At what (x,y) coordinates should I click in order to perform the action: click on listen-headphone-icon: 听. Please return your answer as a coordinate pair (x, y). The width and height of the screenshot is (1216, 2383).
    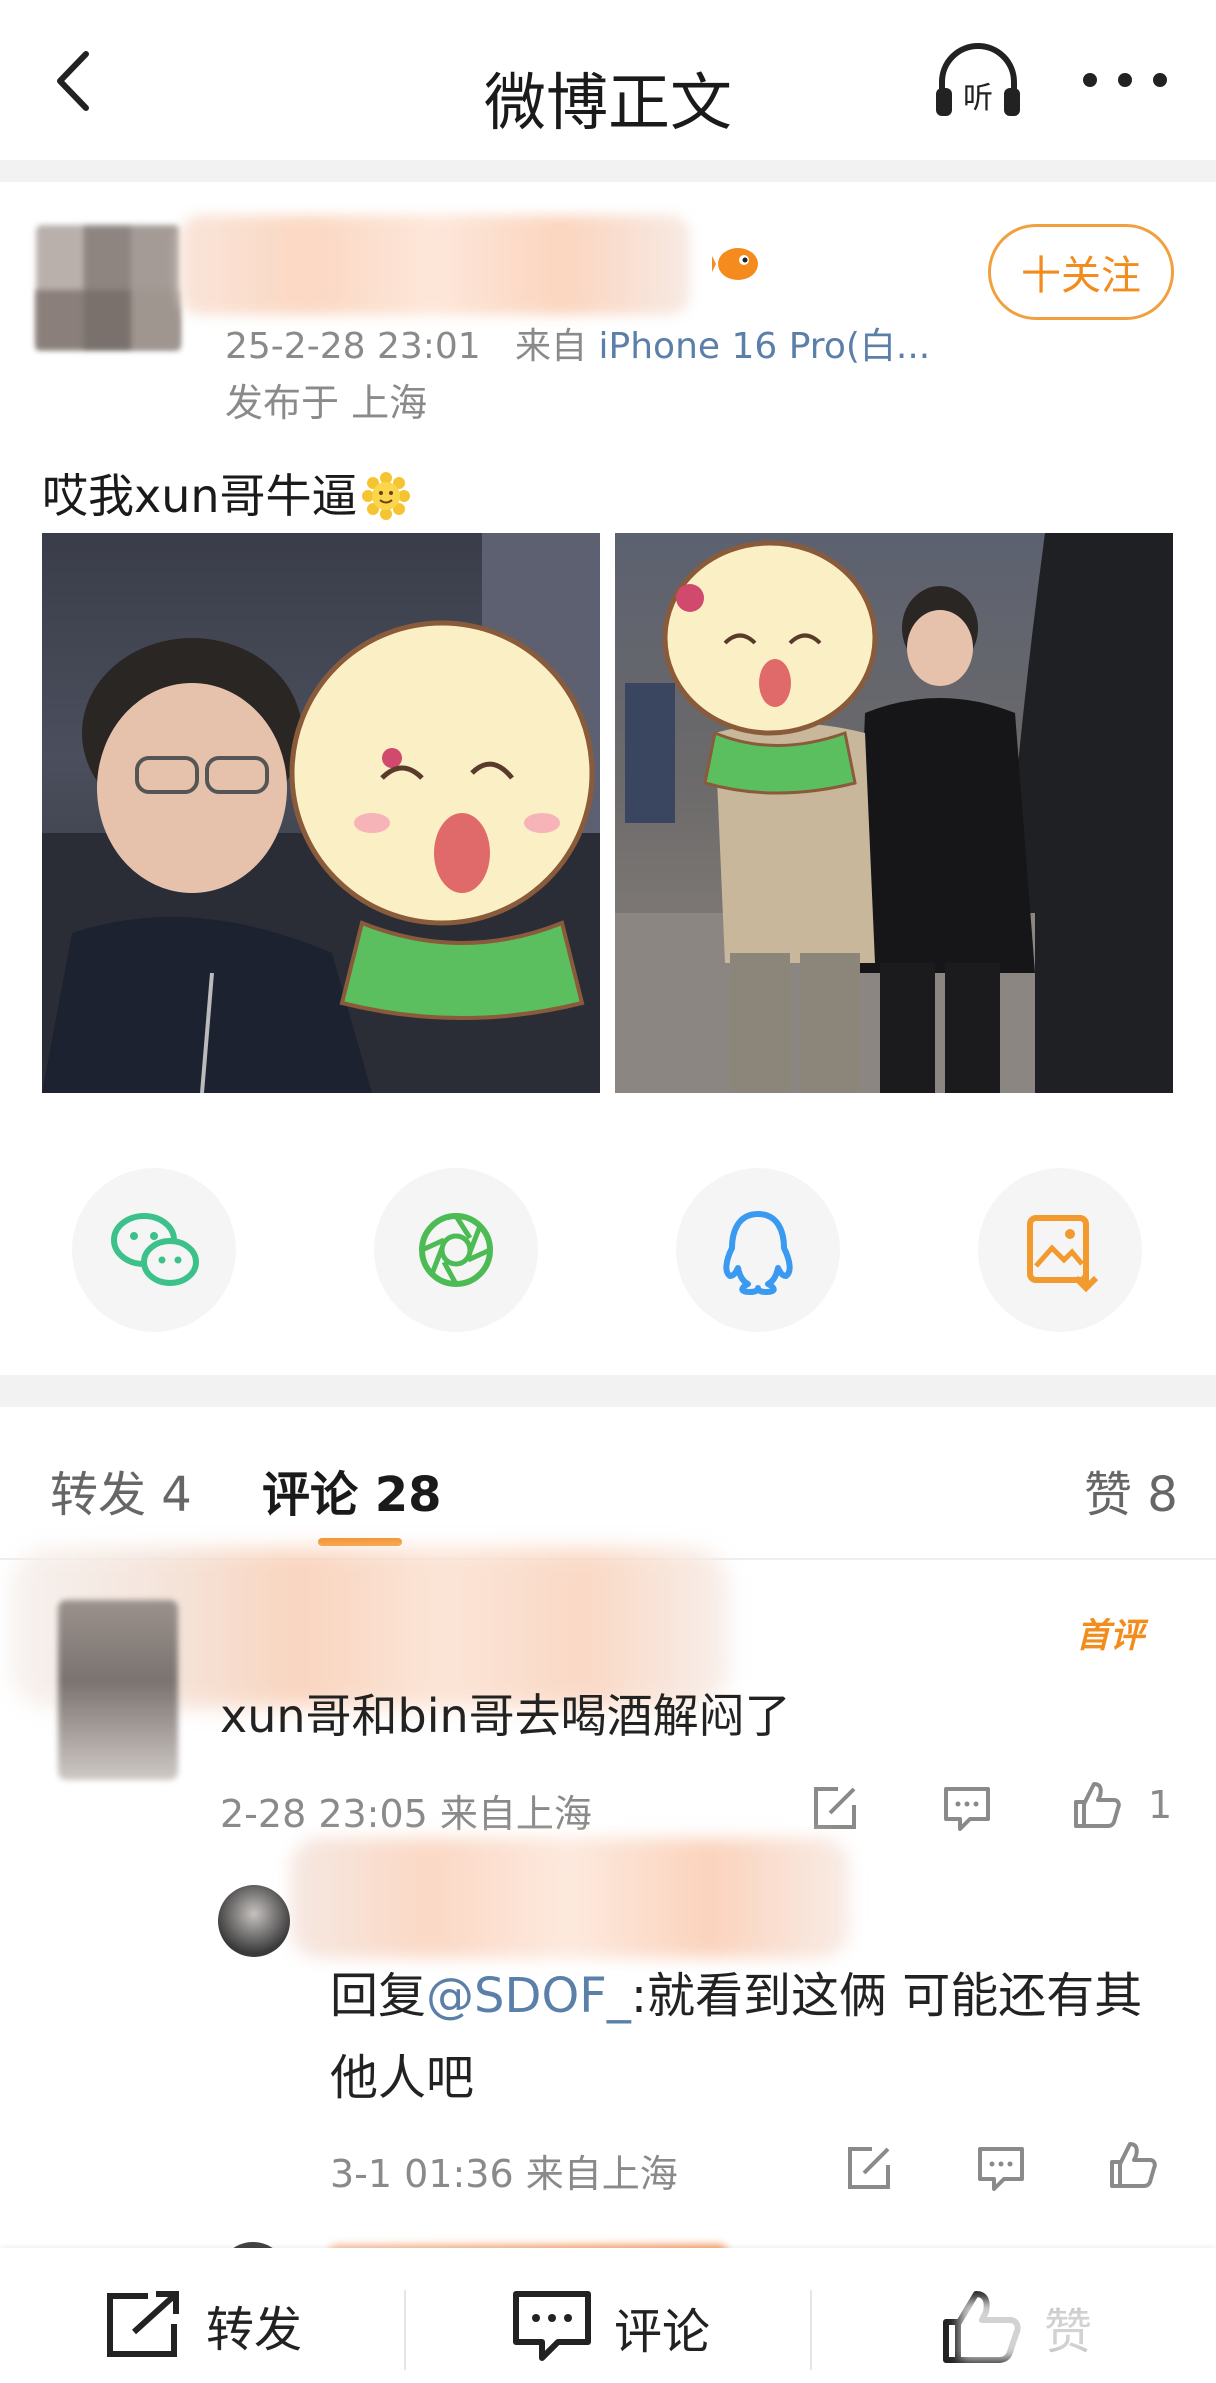
    Looking at the image, I should click on (978, 82).